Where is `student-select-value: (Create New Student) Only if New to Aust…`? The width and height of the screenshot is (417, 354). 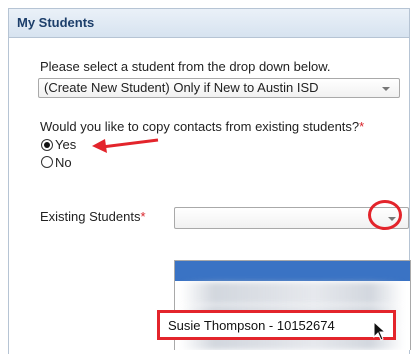
student-select-value: (Create New Student) Only if New to Aust… is located at coordinates (181, 87).